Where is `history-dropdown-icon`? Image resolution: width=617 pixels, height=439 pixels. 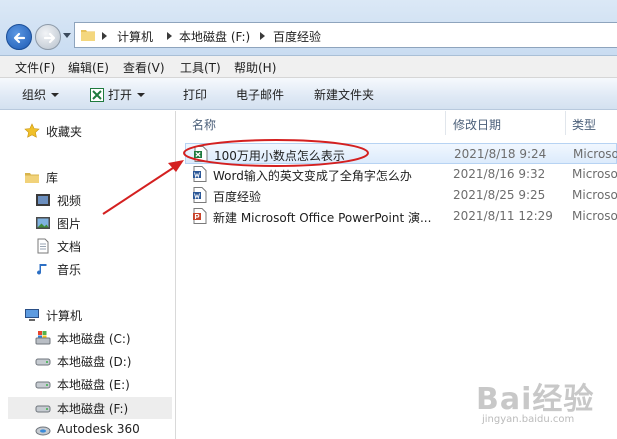
history-dropdown-icon is located at coordinates (67, 35).